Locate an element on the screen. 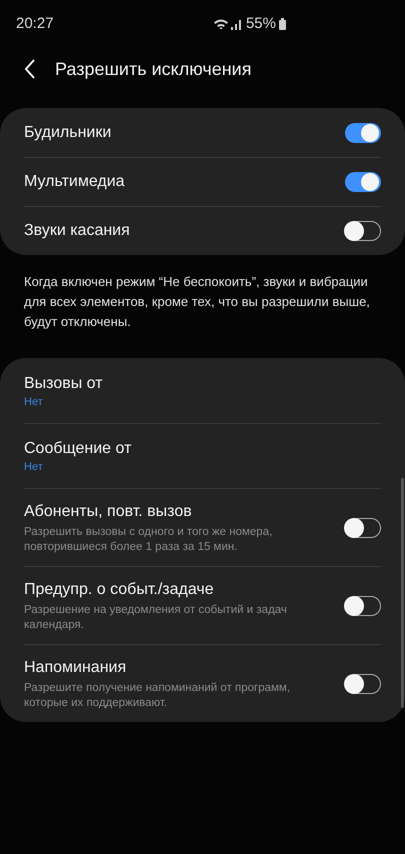  back-icon is located at coordinates (30, 69).